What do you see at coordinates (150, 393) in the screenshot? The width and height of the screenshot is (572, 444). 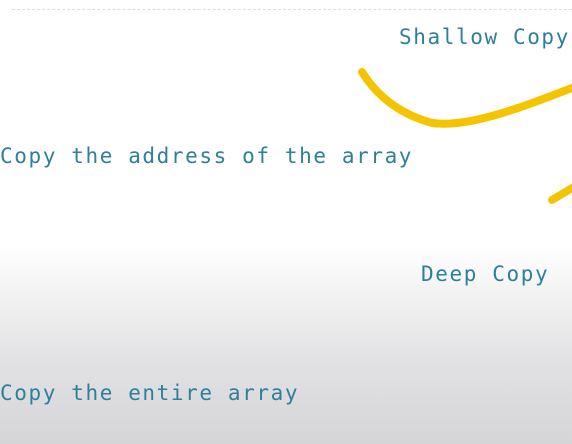 I see `entire-copy-description: Copy the entire array` at bounding box center [150, 393].